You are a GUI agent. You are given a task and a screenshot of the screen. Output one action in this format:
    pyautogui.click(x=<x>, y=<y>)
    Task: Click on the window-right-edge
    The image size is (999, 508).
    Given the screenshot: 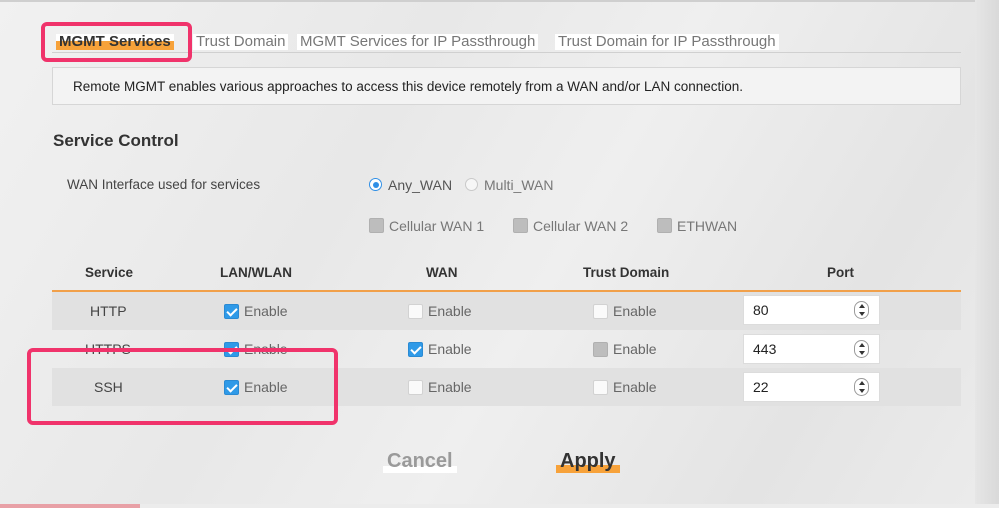 What is the action you would take?
    pyautogui.click(x=987, y=254)
    